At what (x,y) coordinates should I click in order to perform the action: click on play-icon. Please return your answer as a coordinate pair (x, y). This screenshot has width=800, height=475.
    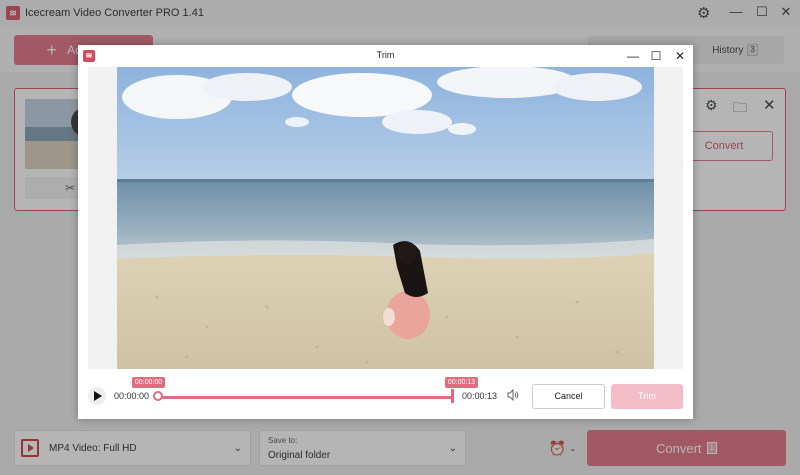
    Looking at the image, I should click on (97, 396).